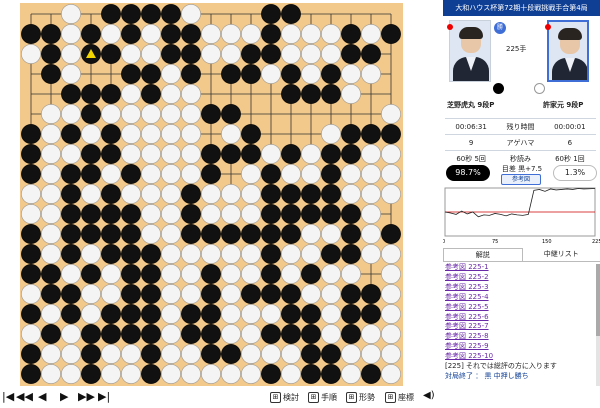 The image size is (600, 408). Describe the element at coordinates (104, 396) in the screenshot. I see `last-move-button: ▶|` at that location.